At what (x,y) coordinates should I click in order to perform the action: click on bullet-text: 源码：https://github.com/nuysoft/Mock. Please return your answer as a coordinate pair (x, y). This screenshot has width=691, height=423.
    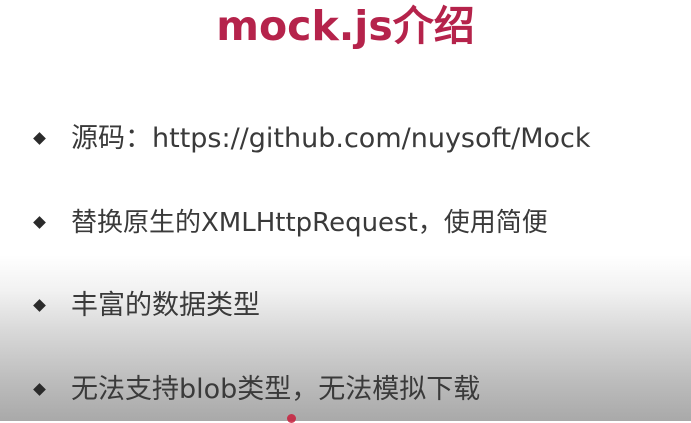
    Looking at the image, I should click on (331, 138).